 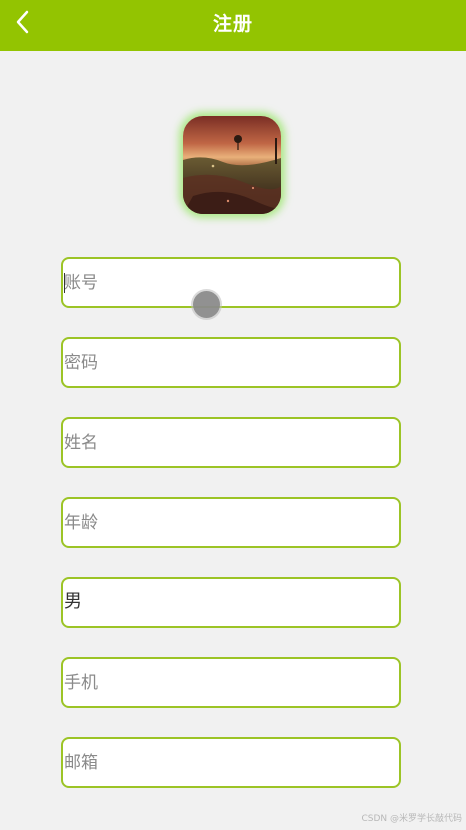 I want to click on age-field, so click(x=231, y=522).